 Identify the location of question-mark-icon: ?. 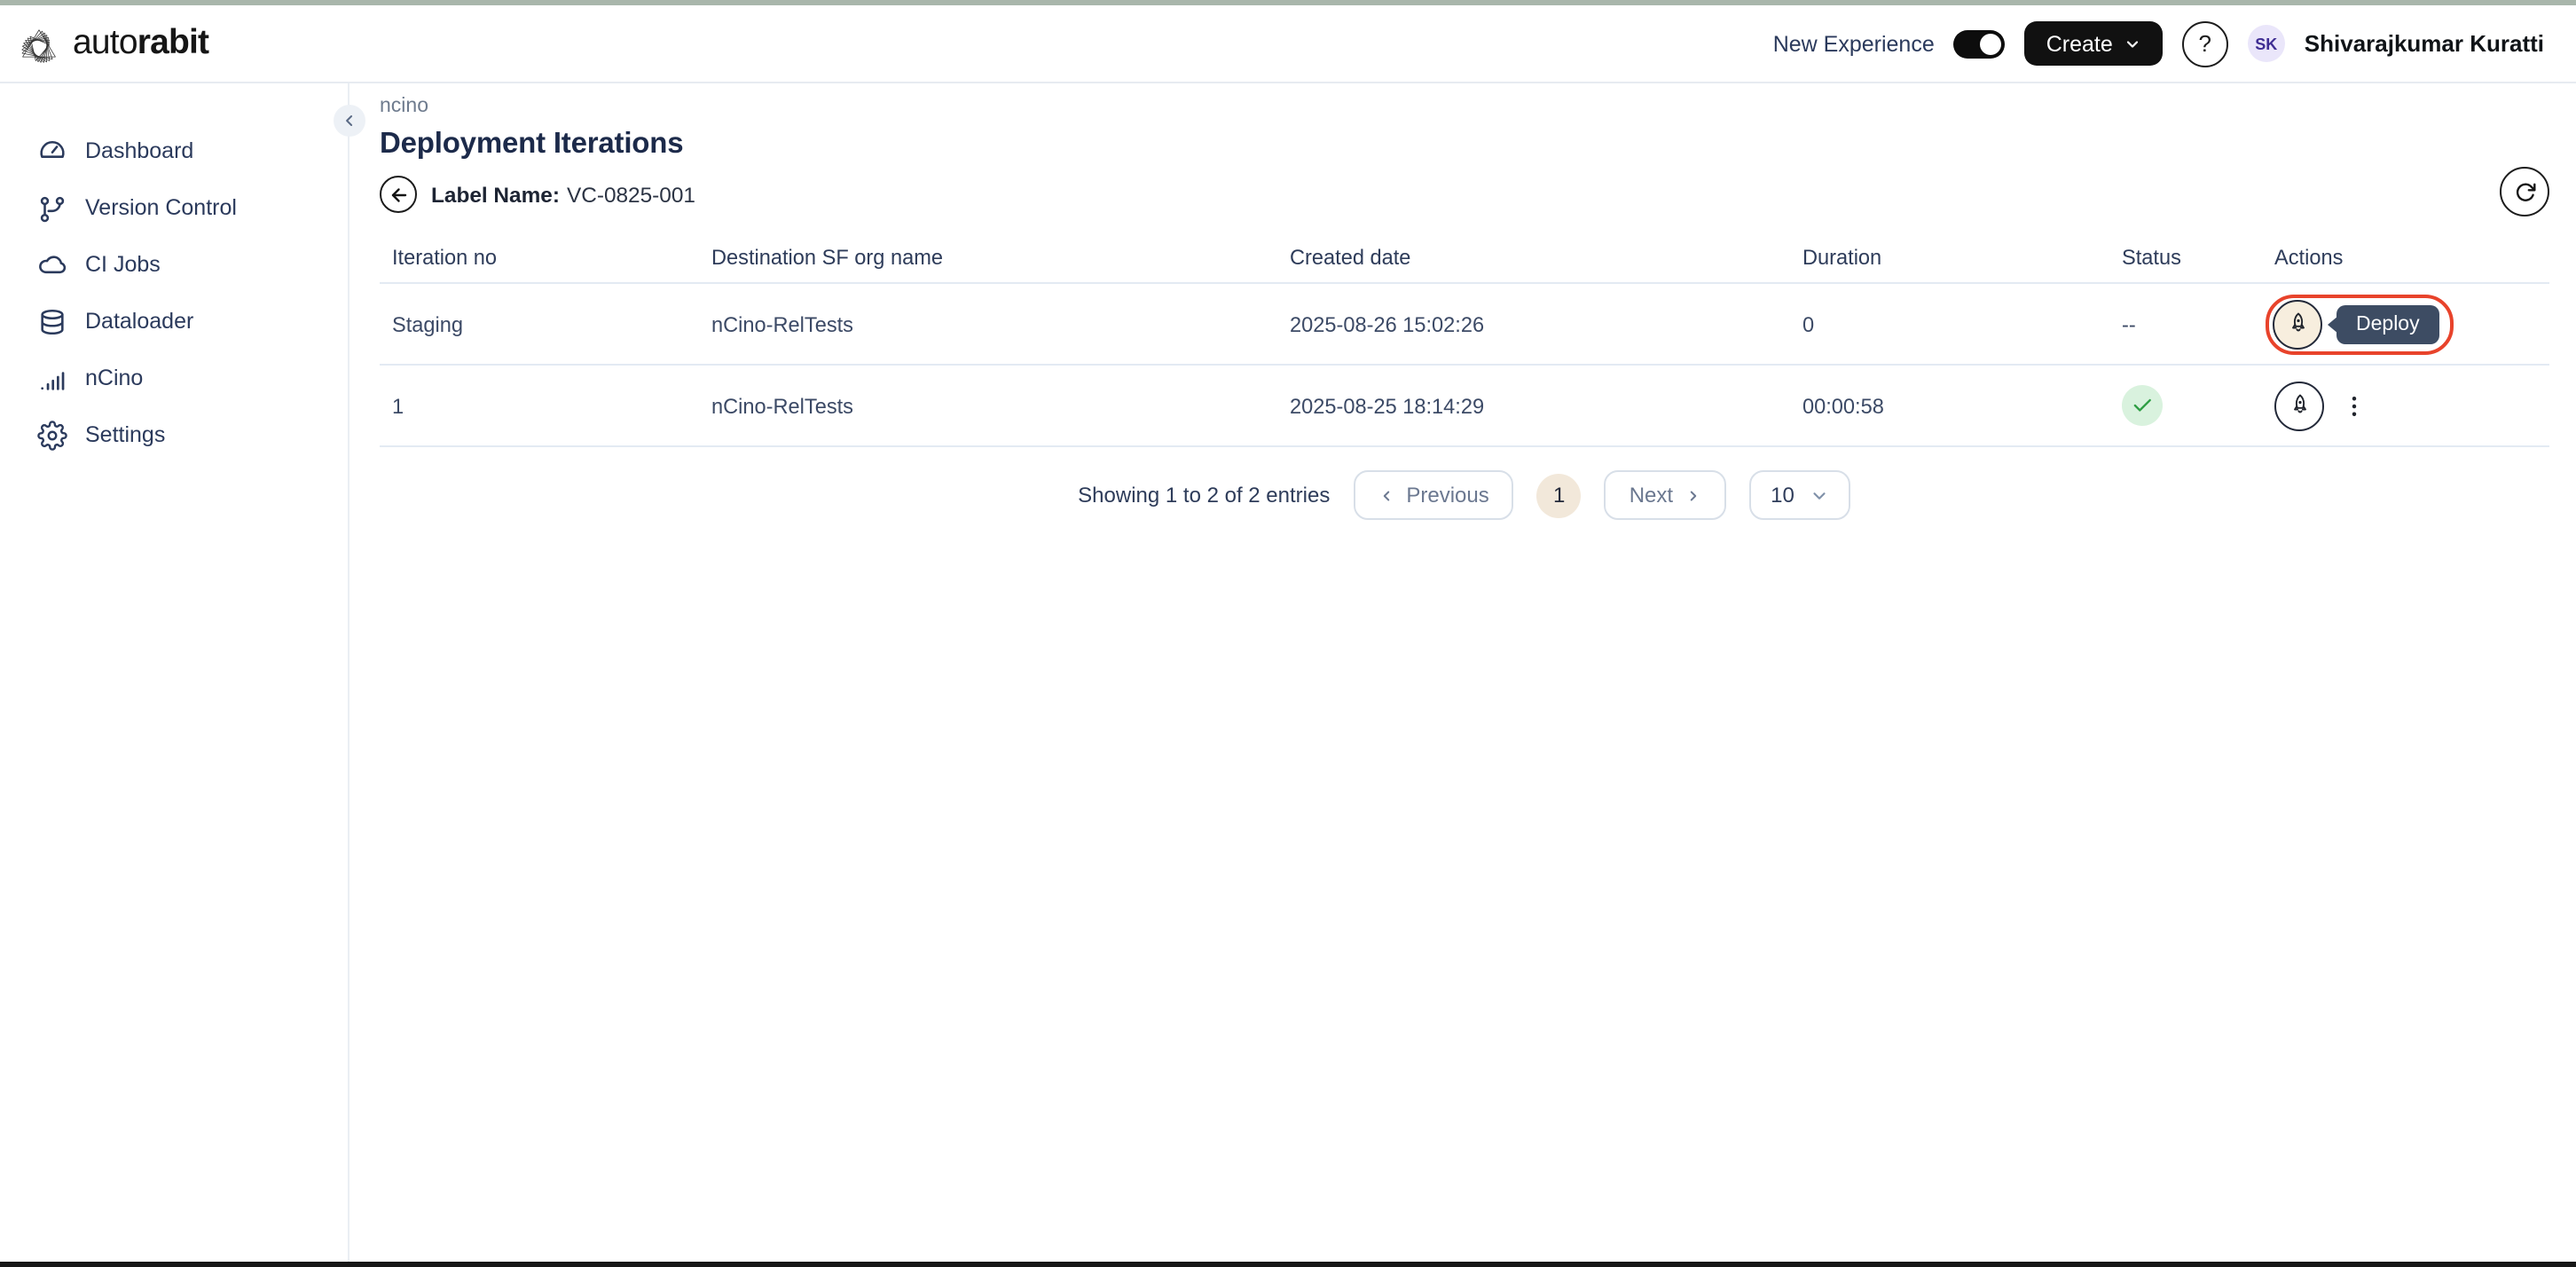
(2204, 43).